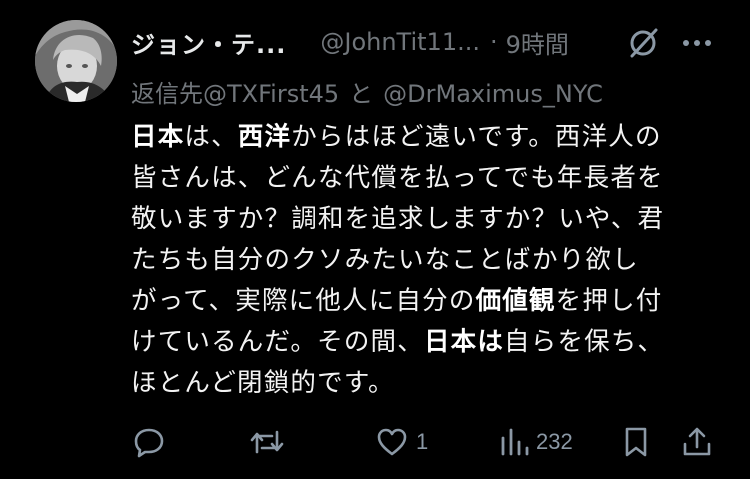 The height and width of the screenshot is (479, 750). What do you see at coordinates (609, 301) in the screenshot?
I see `body-text-segment: を押し付` at bounding box center [609, 301].